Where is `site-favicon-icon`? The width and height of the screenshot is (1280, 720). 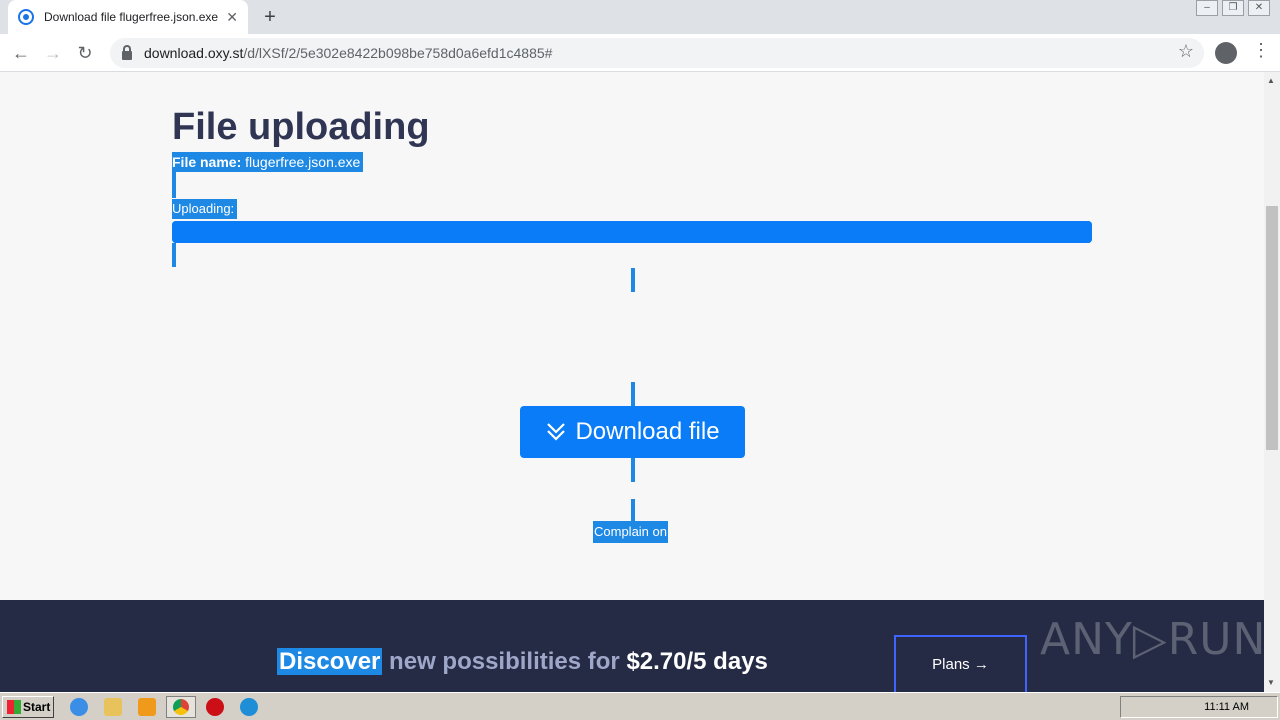 site-favicon-icon is located at coordinates (26, 17).